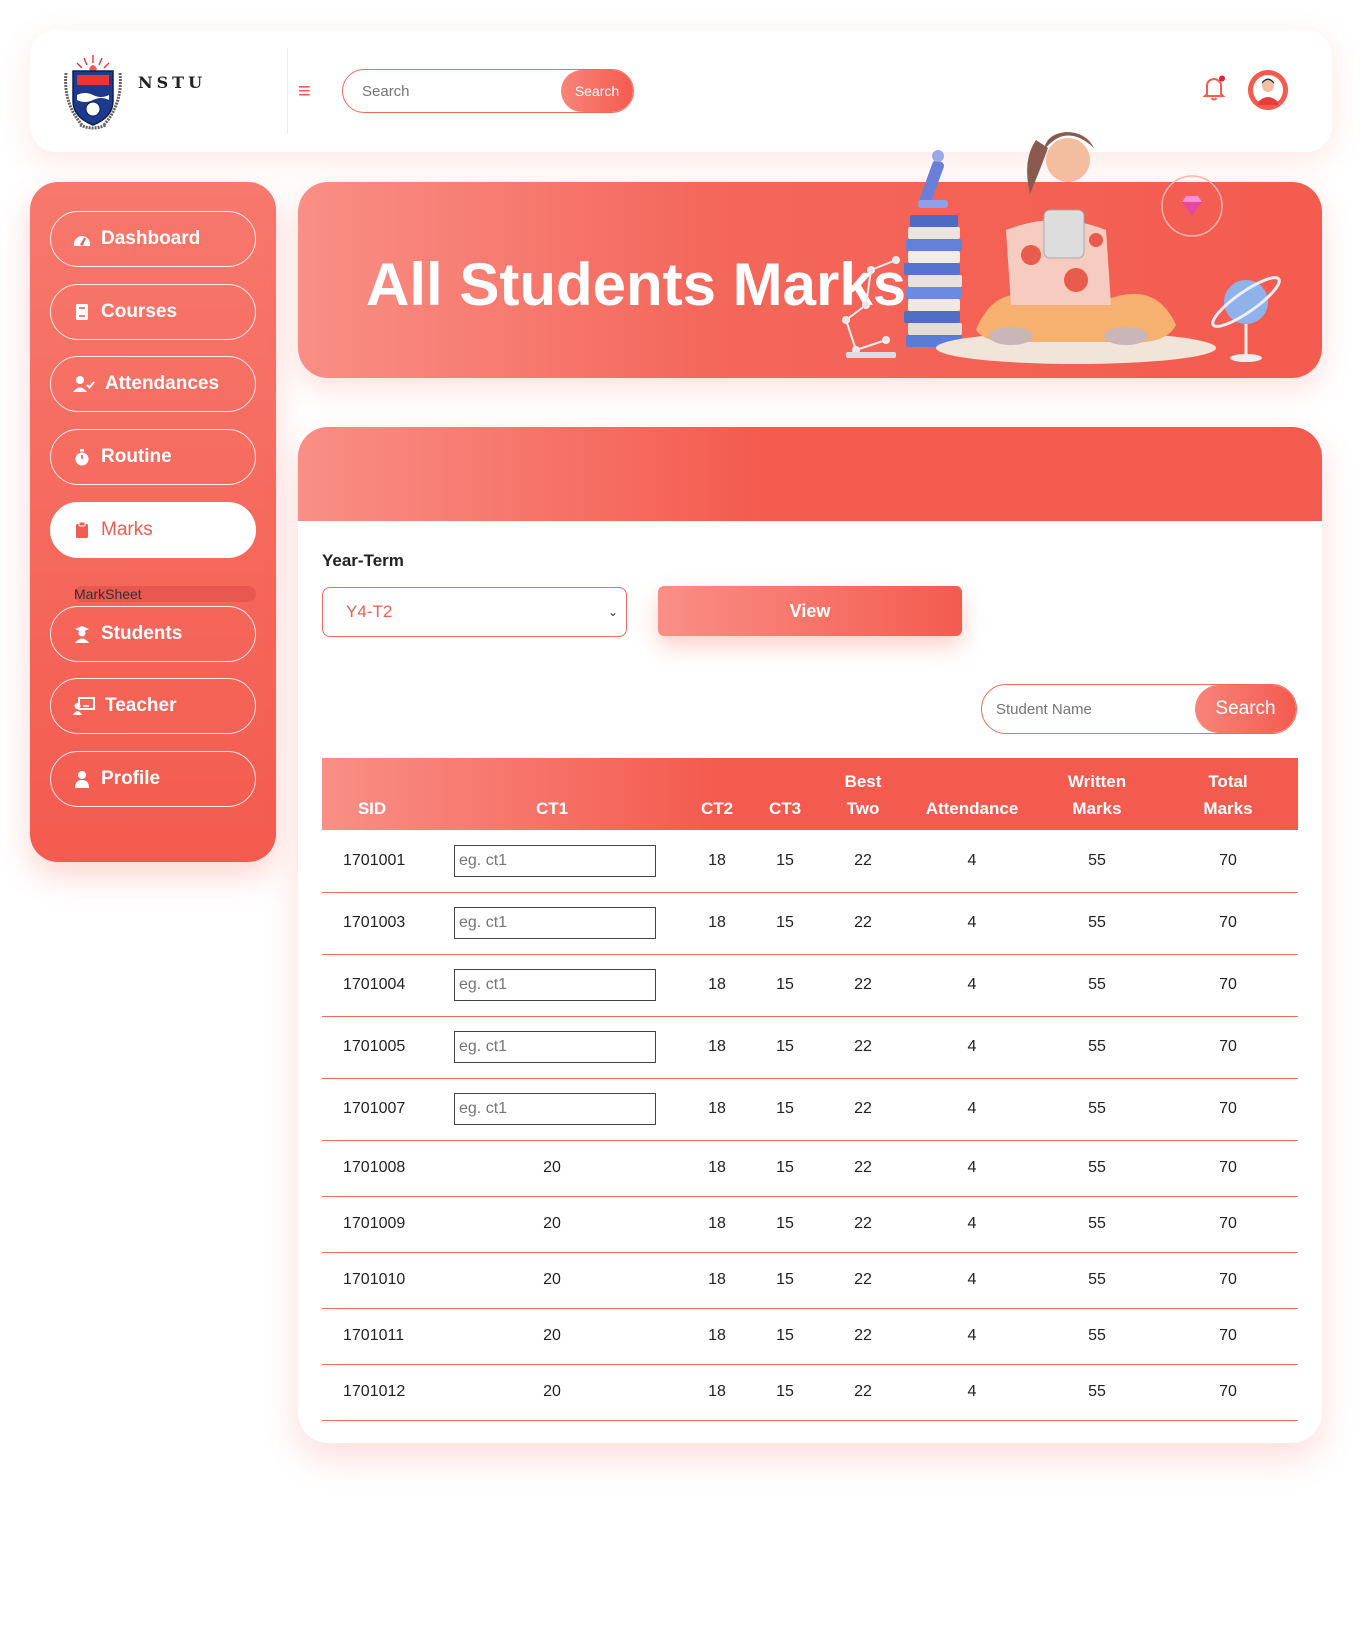 This screenshot has height=1643, width=1366. I want to click on sidebar-item-label: Attendances, so click(162, 383).